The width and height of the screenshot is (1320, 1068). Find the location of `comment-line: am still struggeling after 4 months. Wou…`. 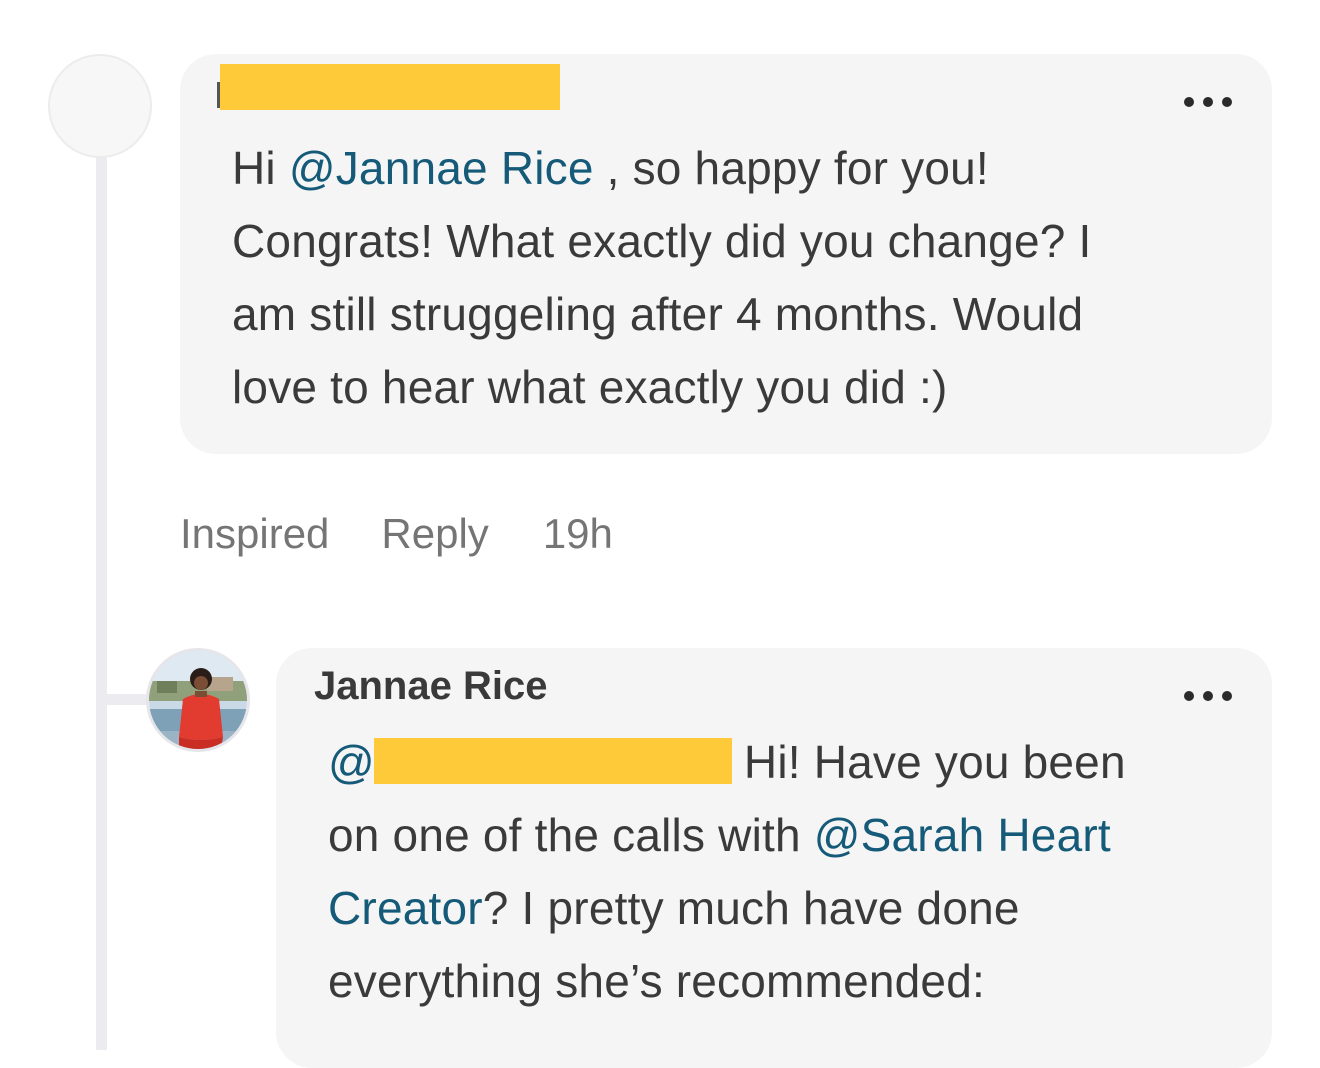

comment-line: am still struggeling after 4 months. Wou… is located at coordinates (658, 314).